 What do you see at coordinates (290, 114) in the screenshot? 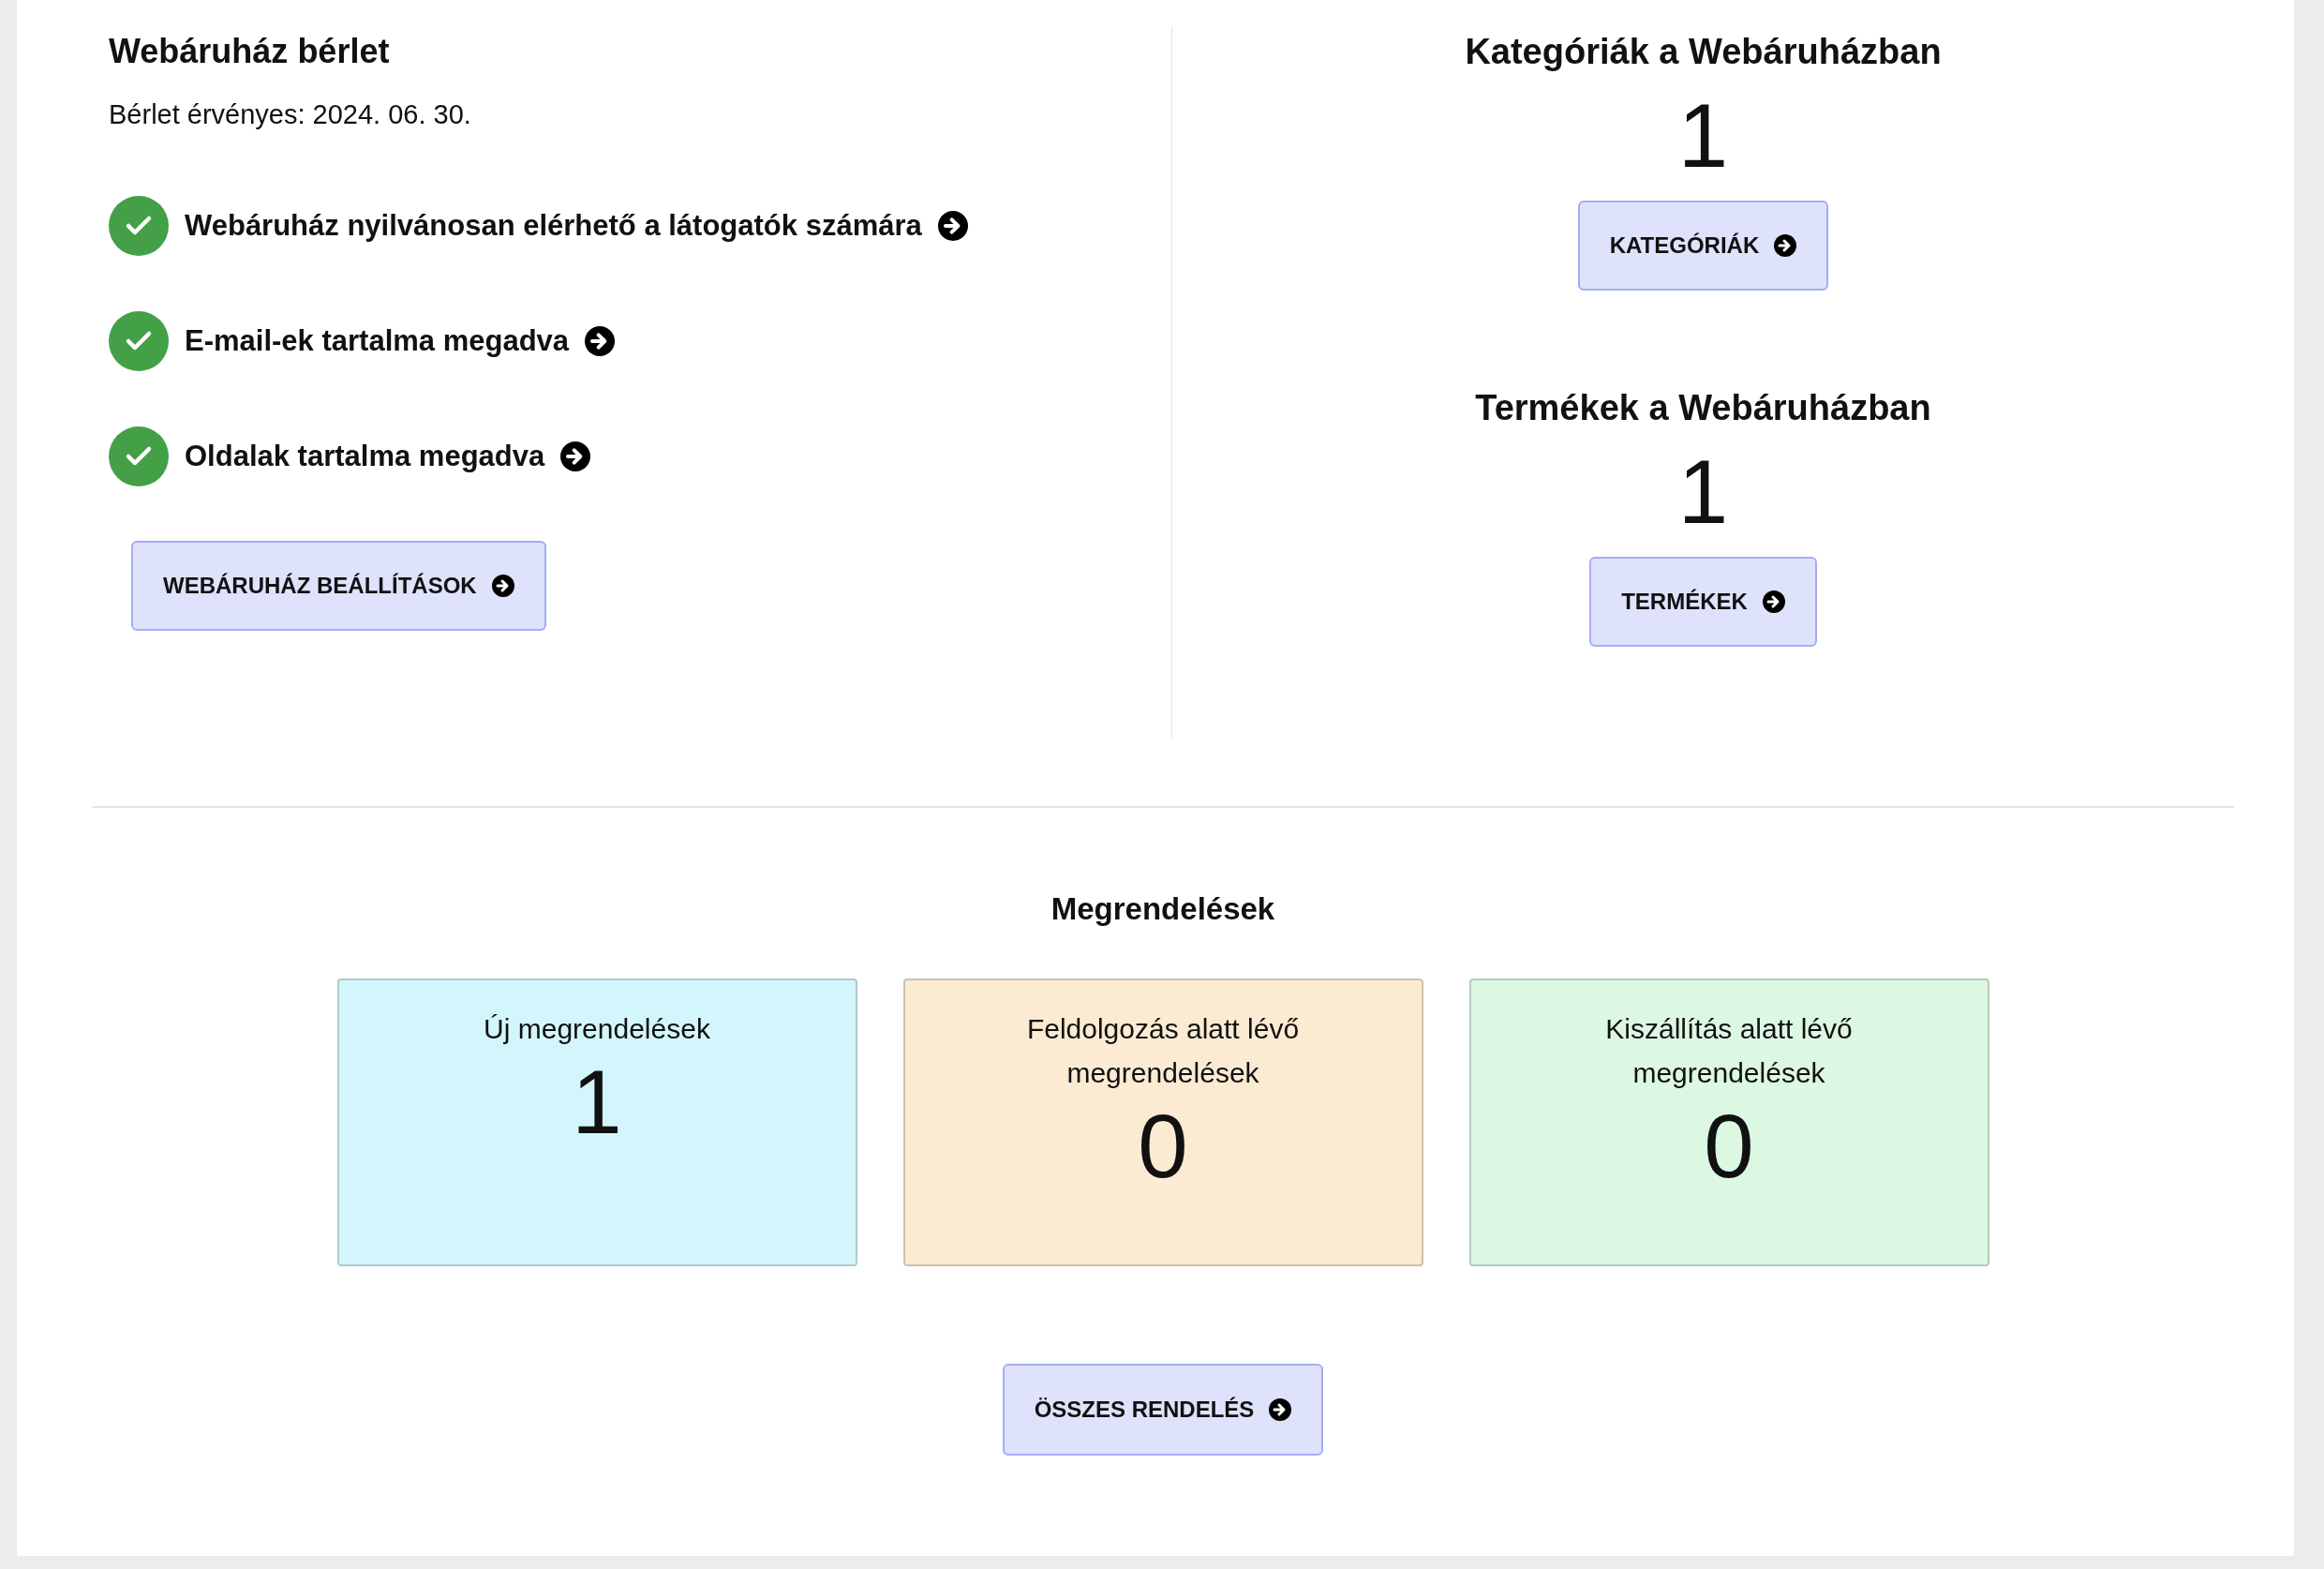
I see `subscription-validity: Bérlet érvényes: 2024. 06. 30.` at bounding box center [290, 114].